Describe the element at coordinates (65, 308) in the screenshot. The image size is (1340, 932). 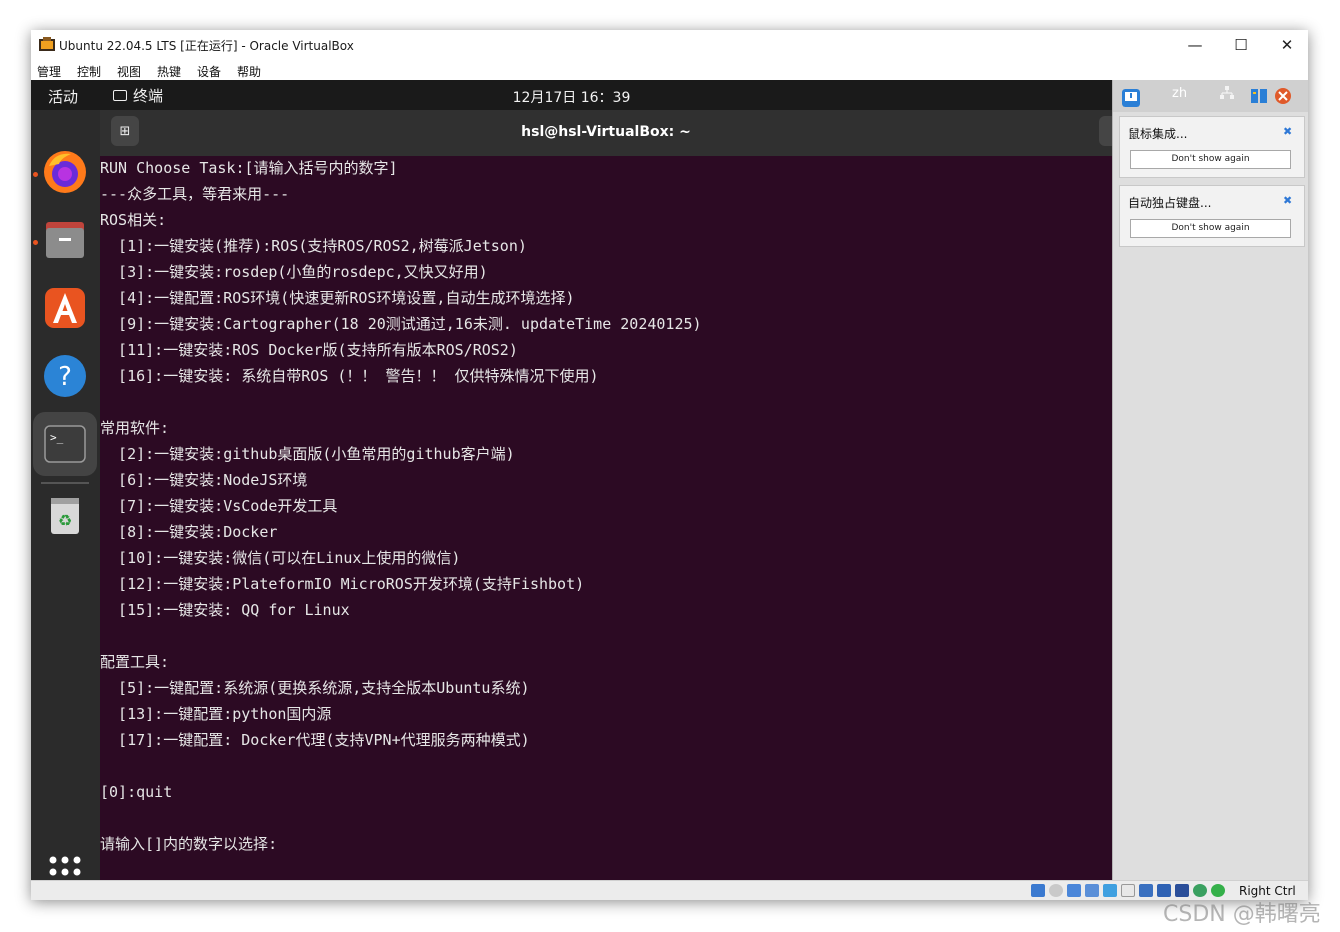
I see `app-center-icon` at that location.